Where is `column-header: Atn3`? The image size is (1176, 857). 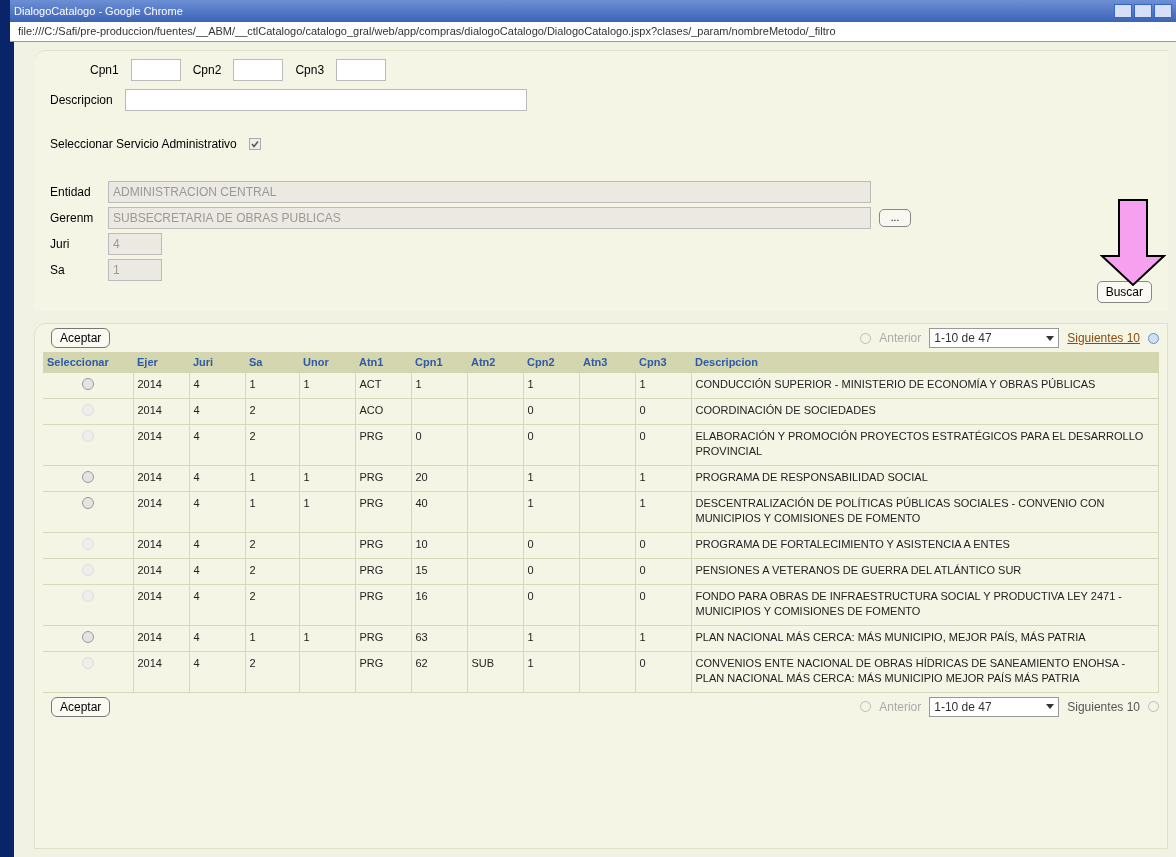
column-header: Atn3 is located at coordinates (607, 362).